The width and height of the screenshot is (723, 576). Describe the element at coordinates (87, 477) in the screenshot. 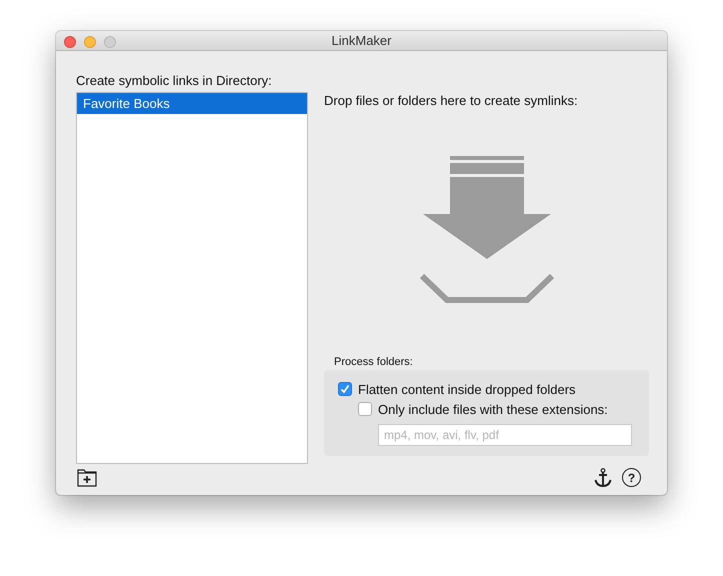

I see `add-folder-icon` at that location.